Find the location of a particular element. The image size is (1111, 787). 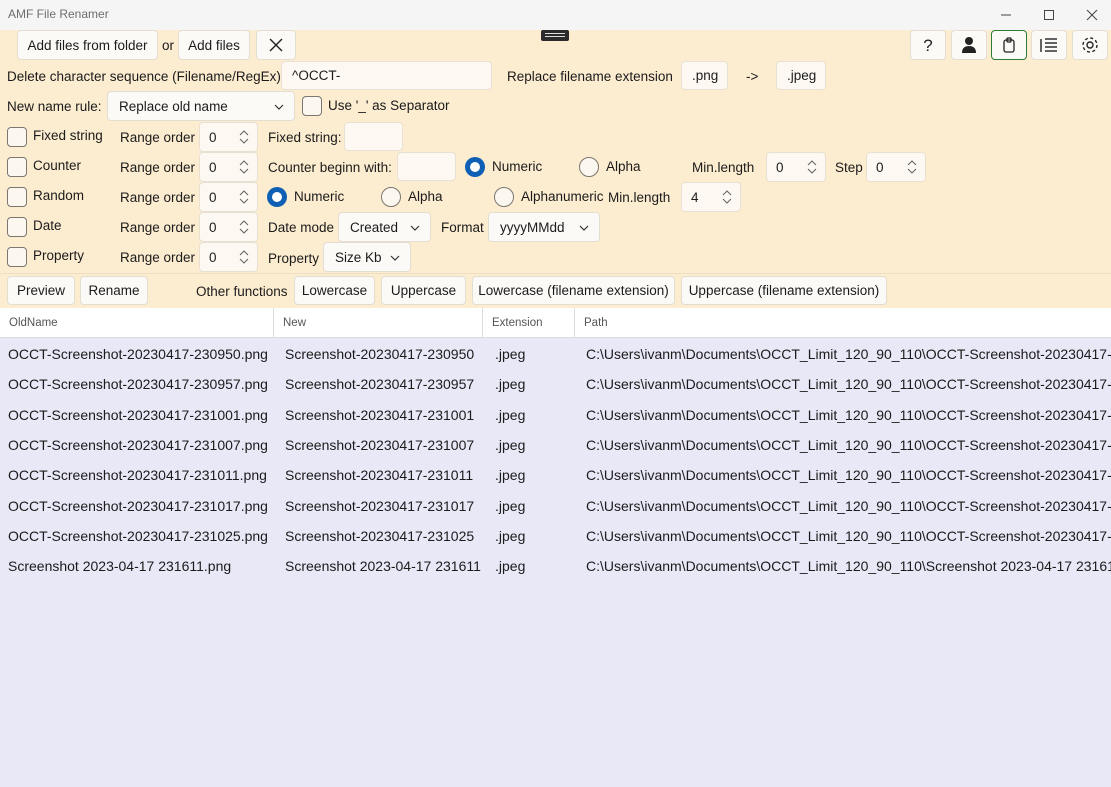

counter-numeric-radio is located at coordinates (475, 167).